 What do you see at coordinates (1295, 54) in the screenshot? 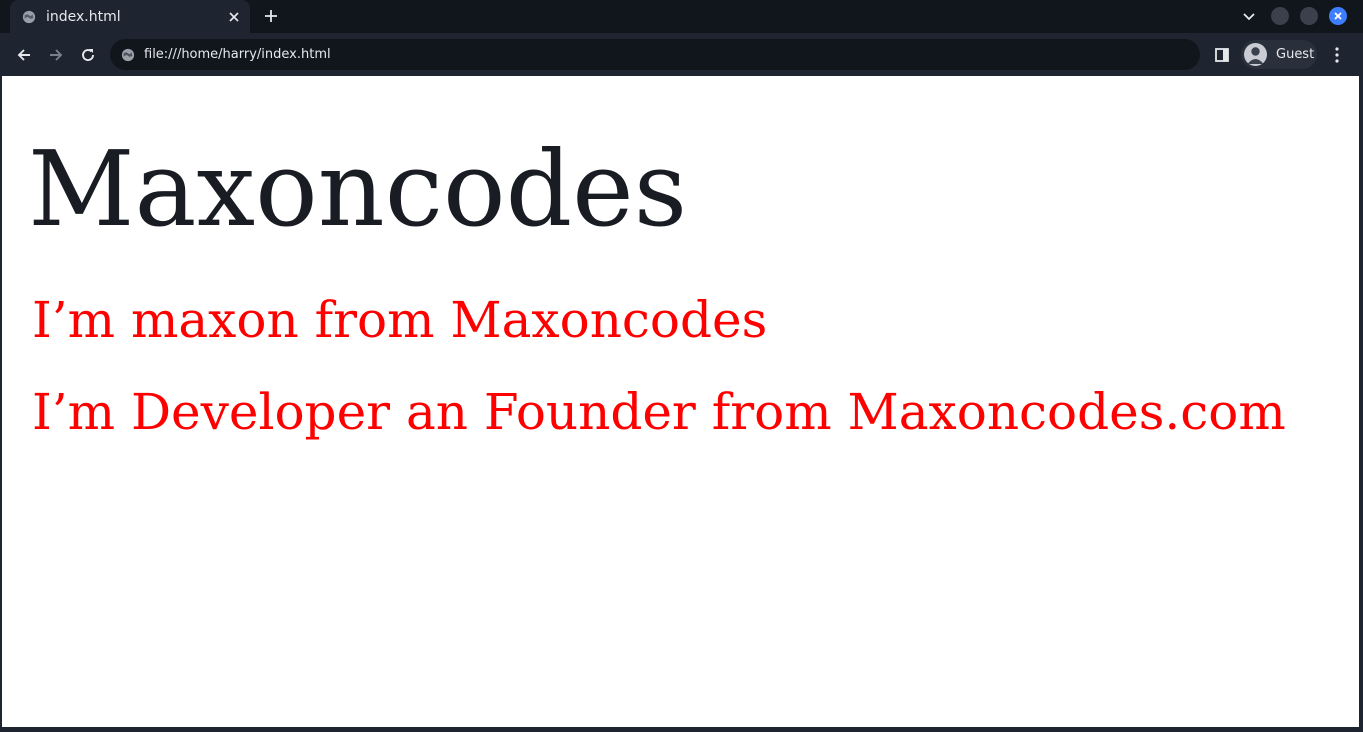
I see `profile-label: Guest` at bounding box center [1295, 54].